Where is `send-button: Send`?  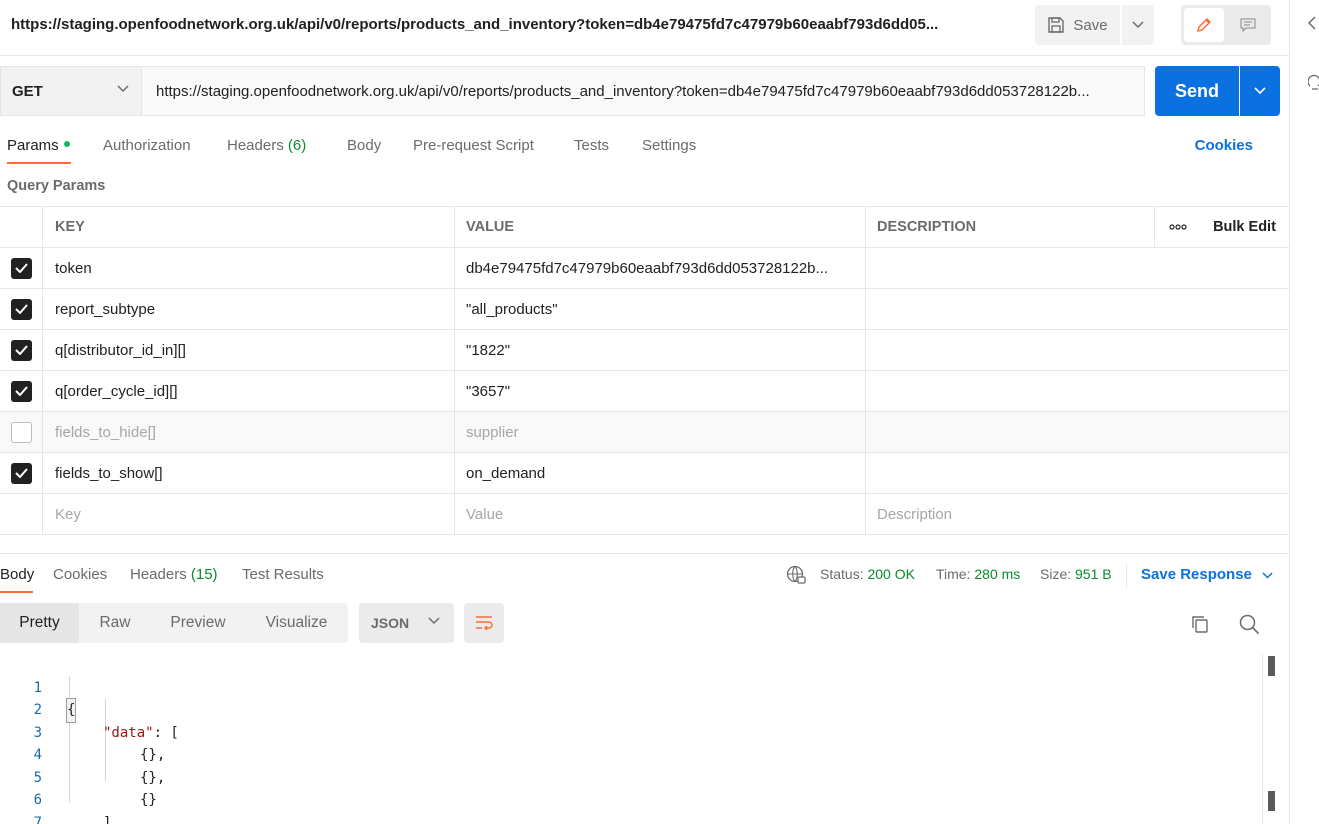
send-button: Send is located at coordinates (1197, 91).